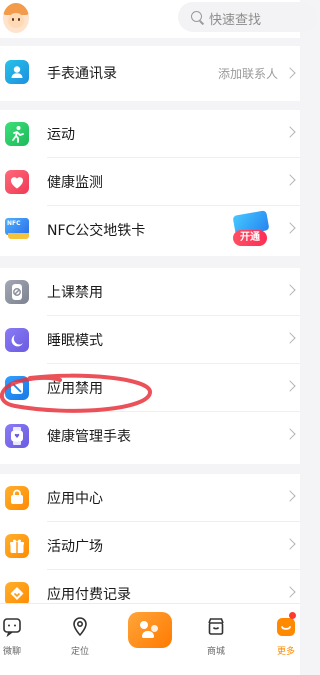 This screenshot has height=675, width=320. Describe the element at coordinates (11, 652) in the screenshot. I see `tab-label: 微聊` at that location.